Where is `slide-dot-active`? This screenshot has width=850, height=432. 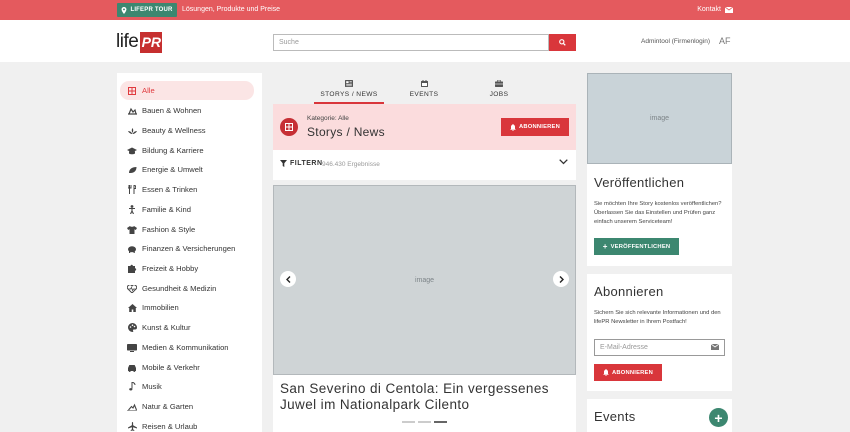
slide-dot-active is located at coordinates (440, 422).